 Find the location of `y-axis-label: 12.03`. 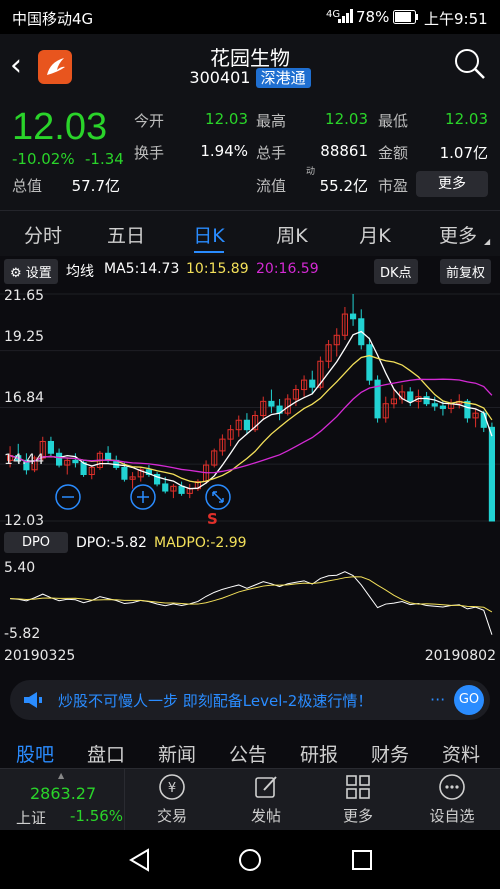

y-axis-label: 12.03 is located at coordinates (24, 521).